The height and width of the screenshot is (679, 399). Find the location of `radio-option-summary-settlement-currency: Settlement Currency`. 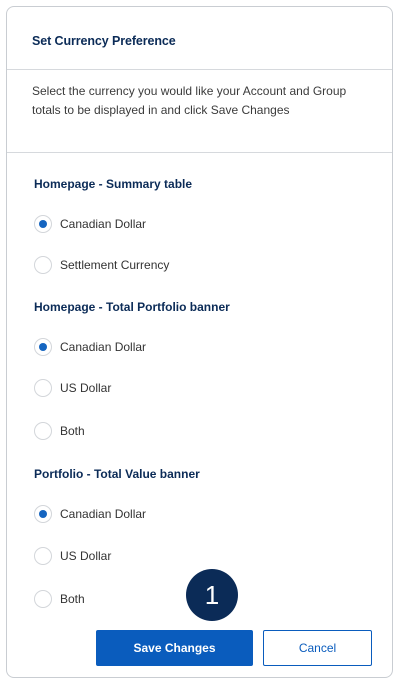

radio-option-summary-settlement-currency: Settlement Currency is located at coordinates (101, 265).